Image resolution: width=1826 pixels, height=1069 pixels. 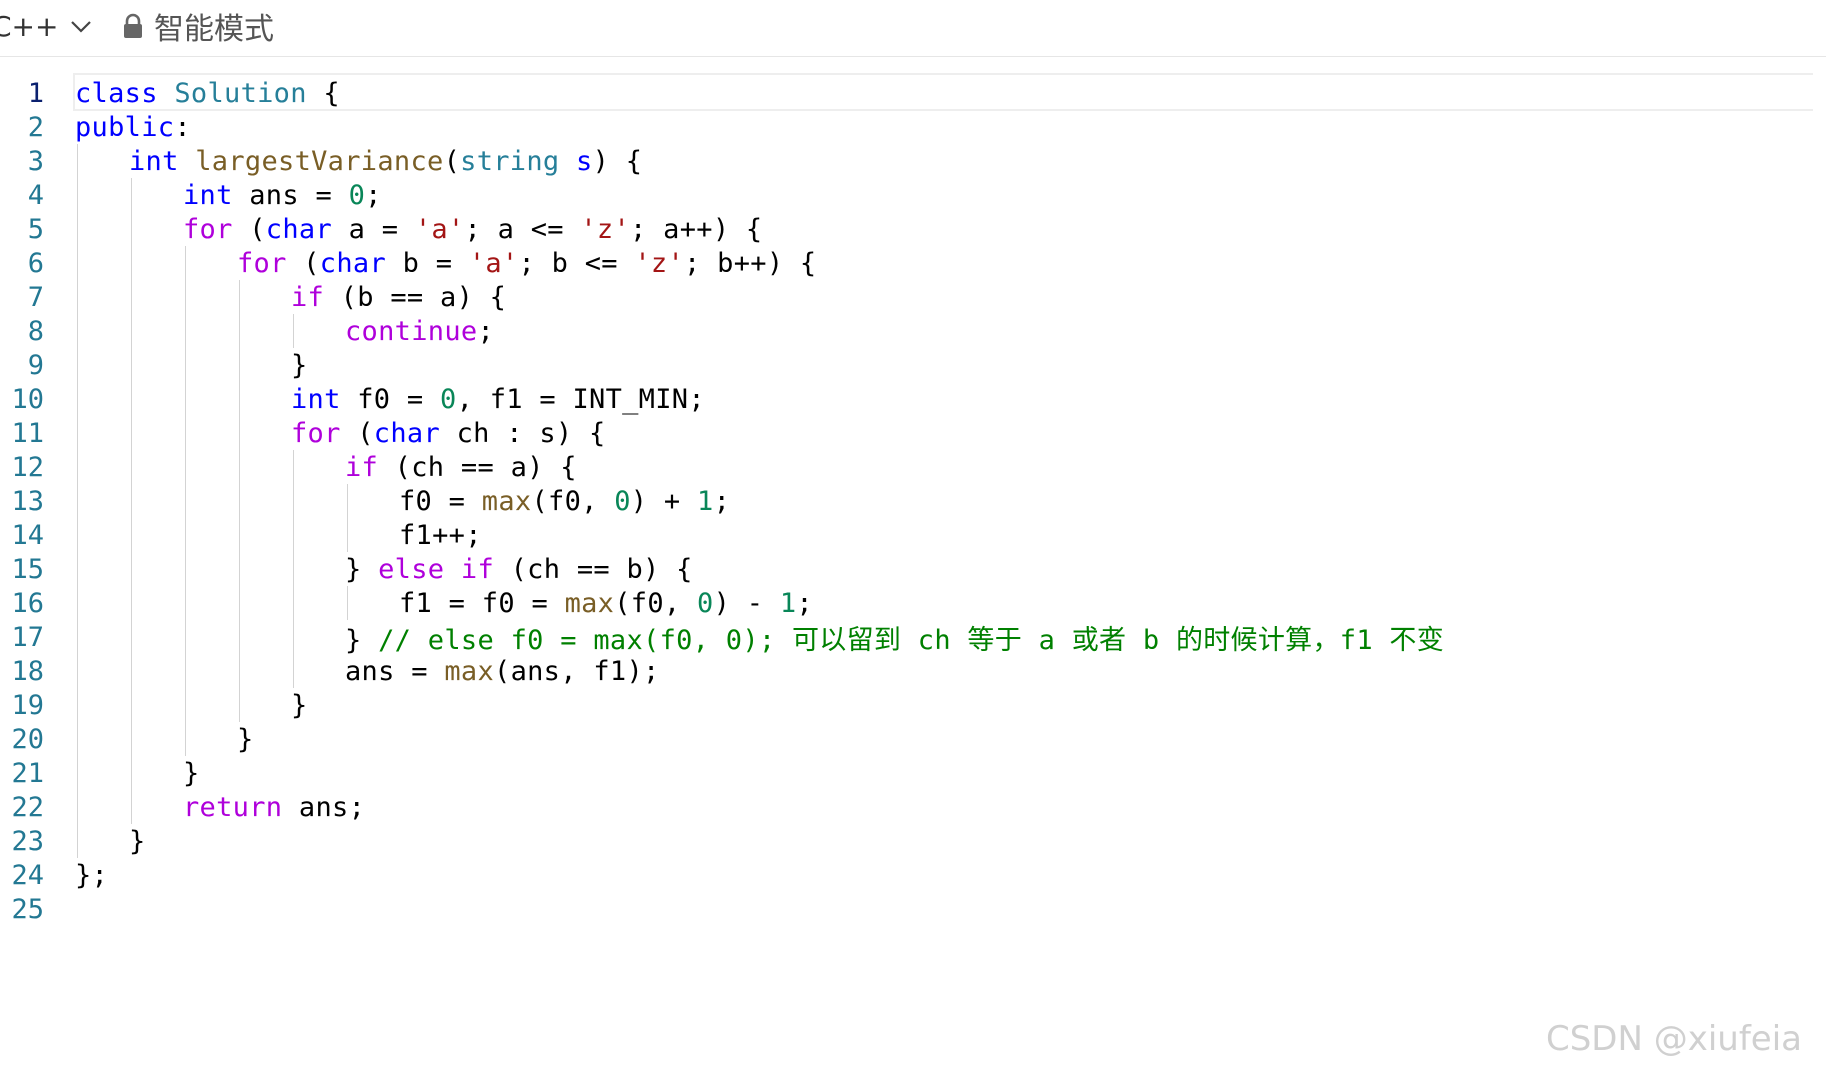 What do you see at coordinates (27, 501) in the screenshot?
I see `line-number: 13` at bounding box center [27, 501].